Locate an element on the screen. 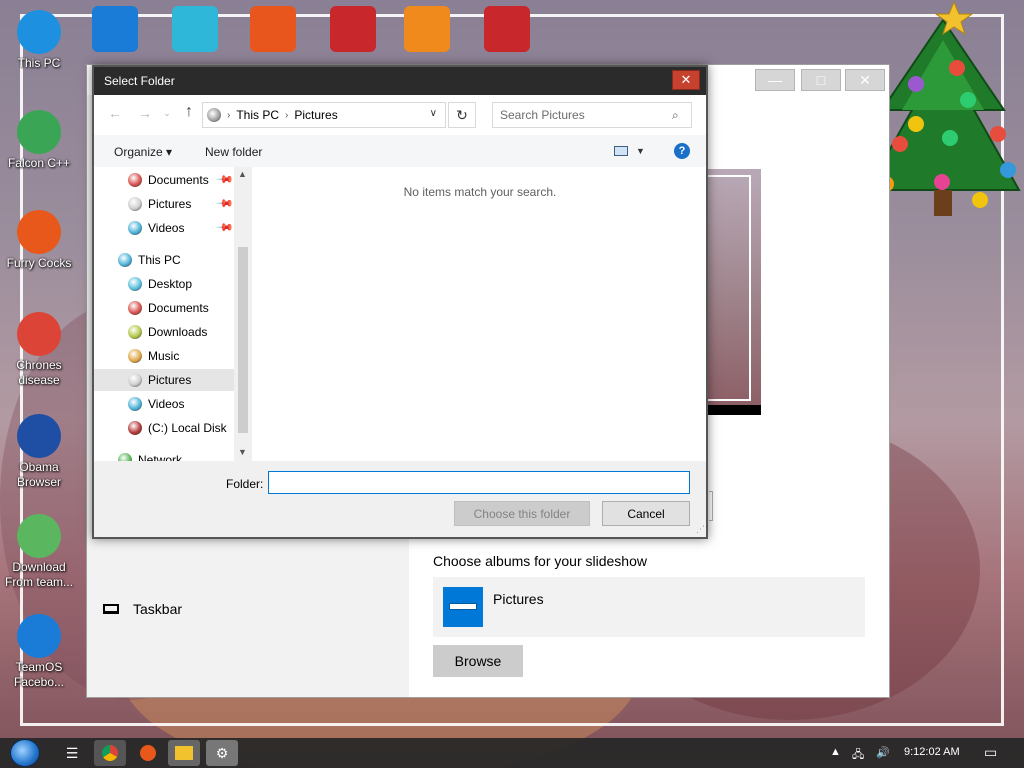 Image resolution: width=1024 pixels, height=768 pixels. chrome-icon is located at coordinates (39, 334).